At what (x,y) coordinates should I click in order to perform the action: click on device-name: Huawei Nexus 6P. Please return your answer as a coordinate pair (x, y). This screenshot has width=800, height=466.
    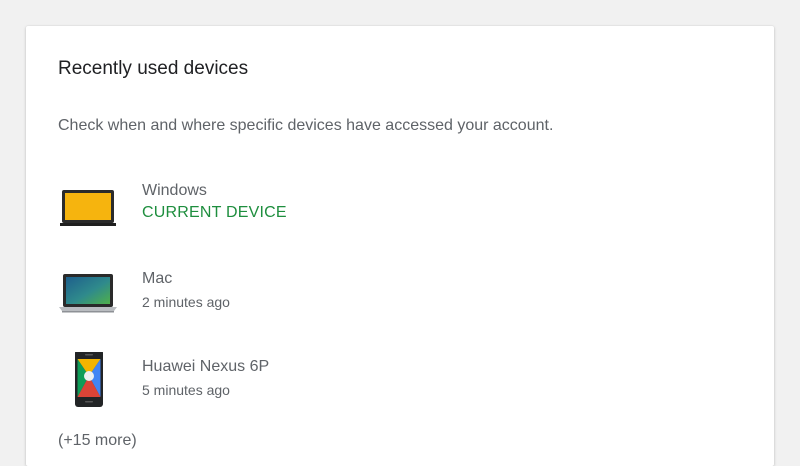
    Looking at the image, I should click on (206, 366).